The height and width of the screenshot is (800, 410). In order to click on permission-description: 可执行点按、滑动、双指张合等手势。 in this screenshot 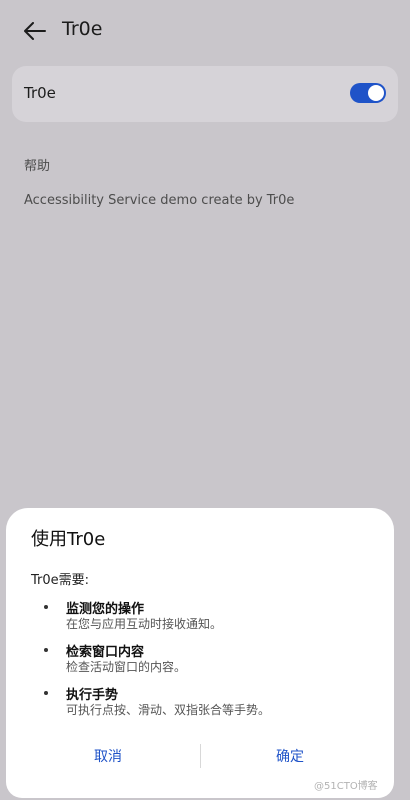, I will do `click(168, 710)`.